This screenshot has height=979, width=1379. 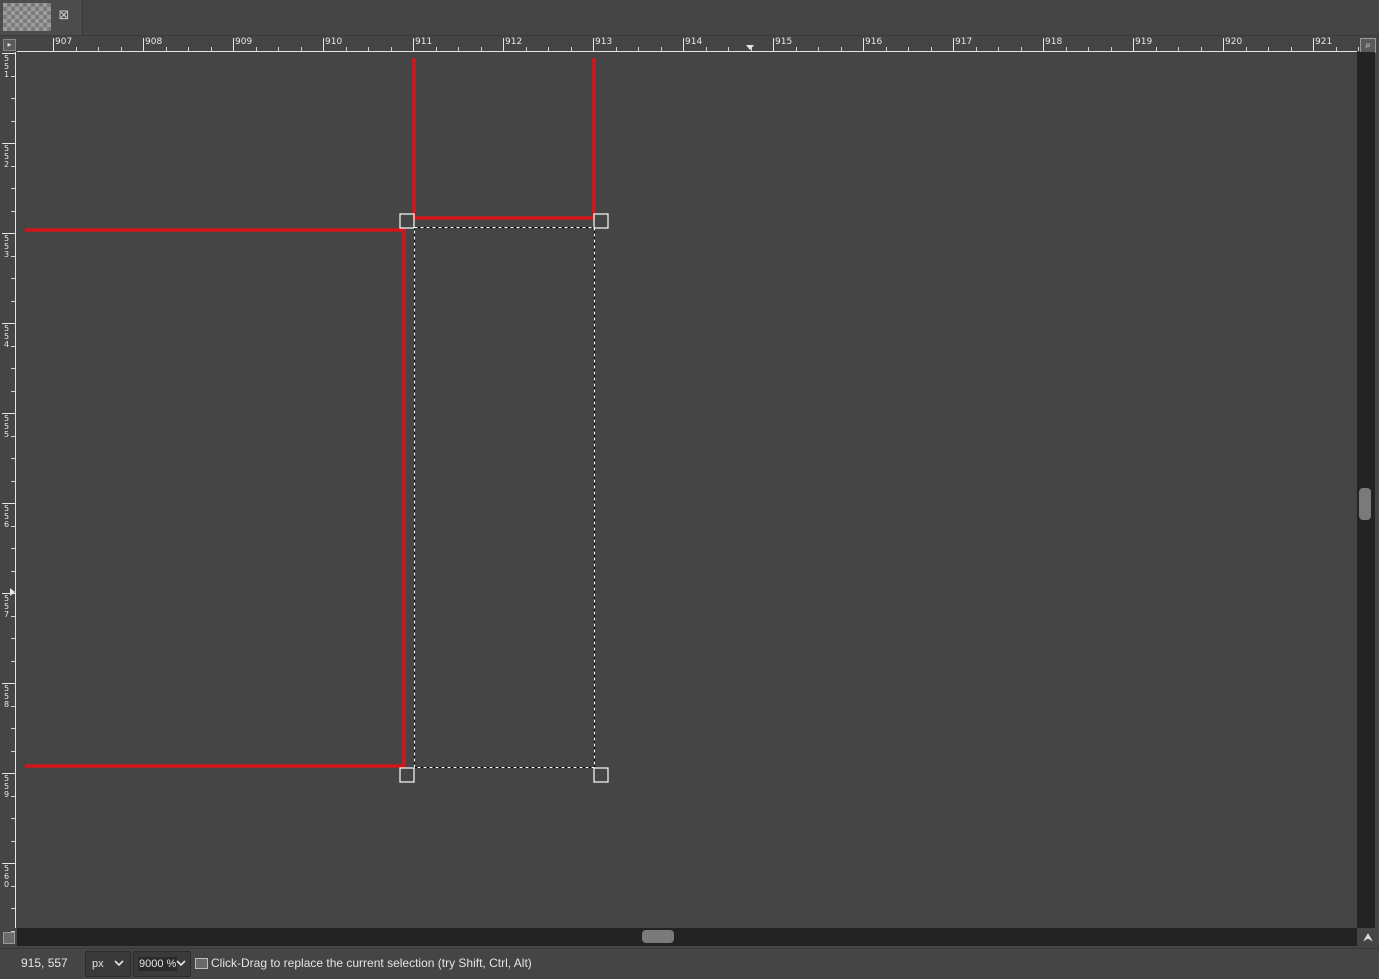 I want to click on zoom-follow-arrow-icon: ⮝, so click(x=1368, y=937).